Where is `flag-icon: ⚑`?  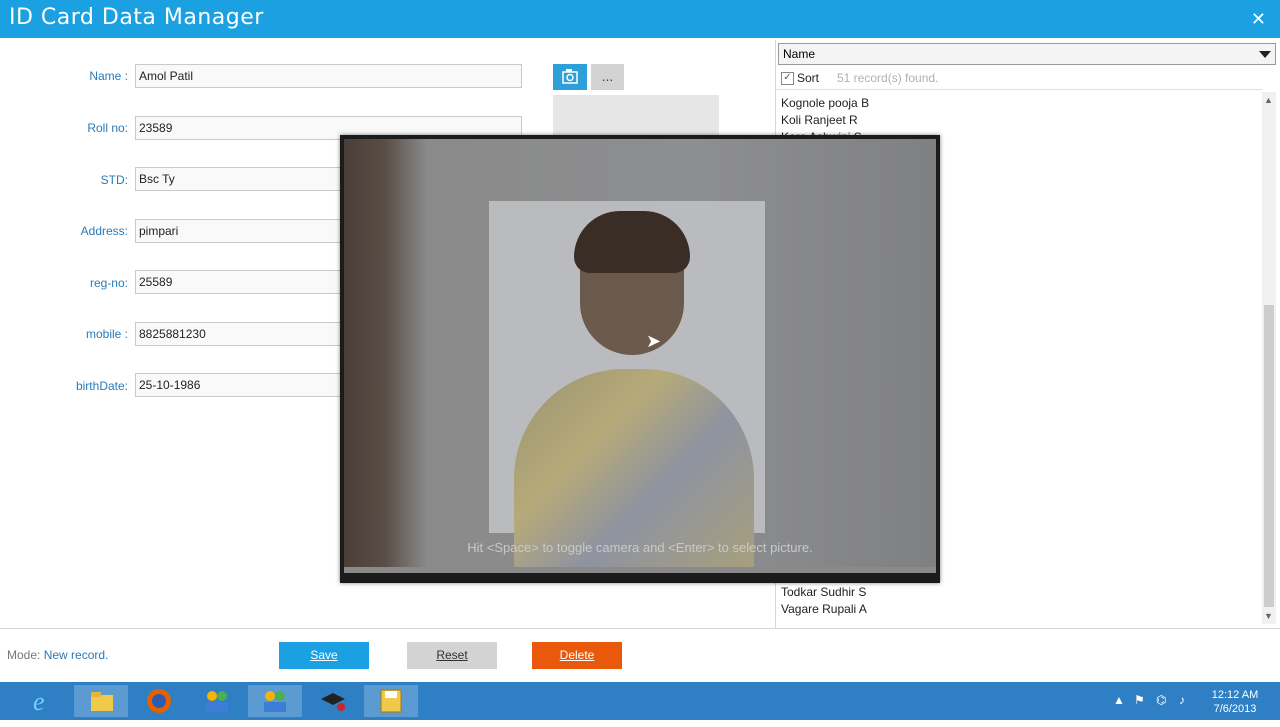
flag-icon: ⚑ is located at coordinates (1139, 700).